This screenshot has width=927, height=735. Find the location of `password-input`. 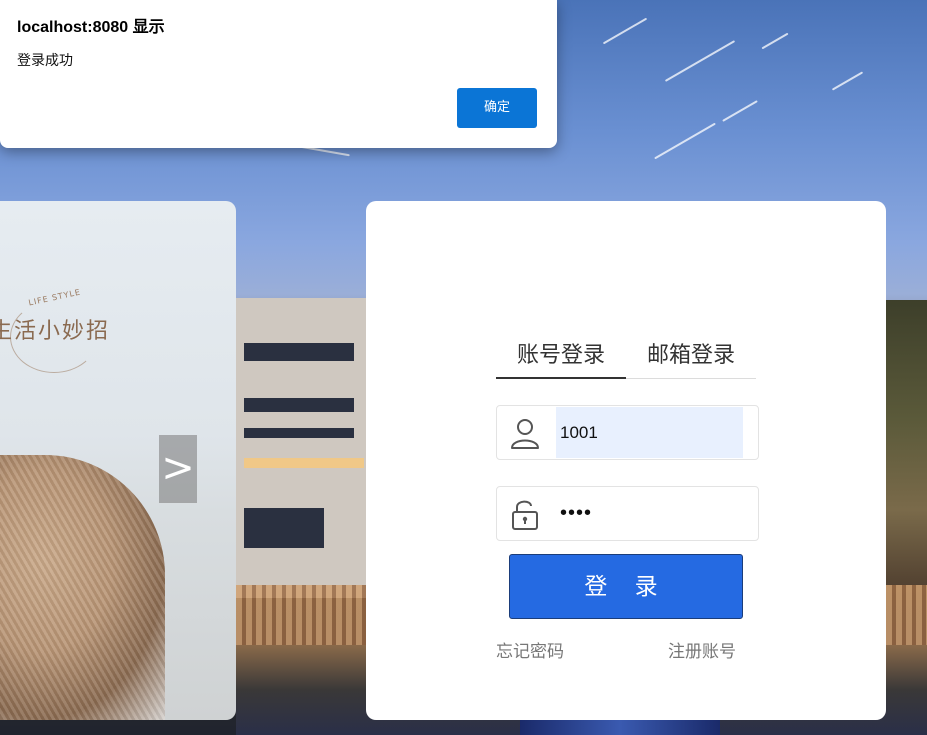

password-input is located at coordinates (653, 513).